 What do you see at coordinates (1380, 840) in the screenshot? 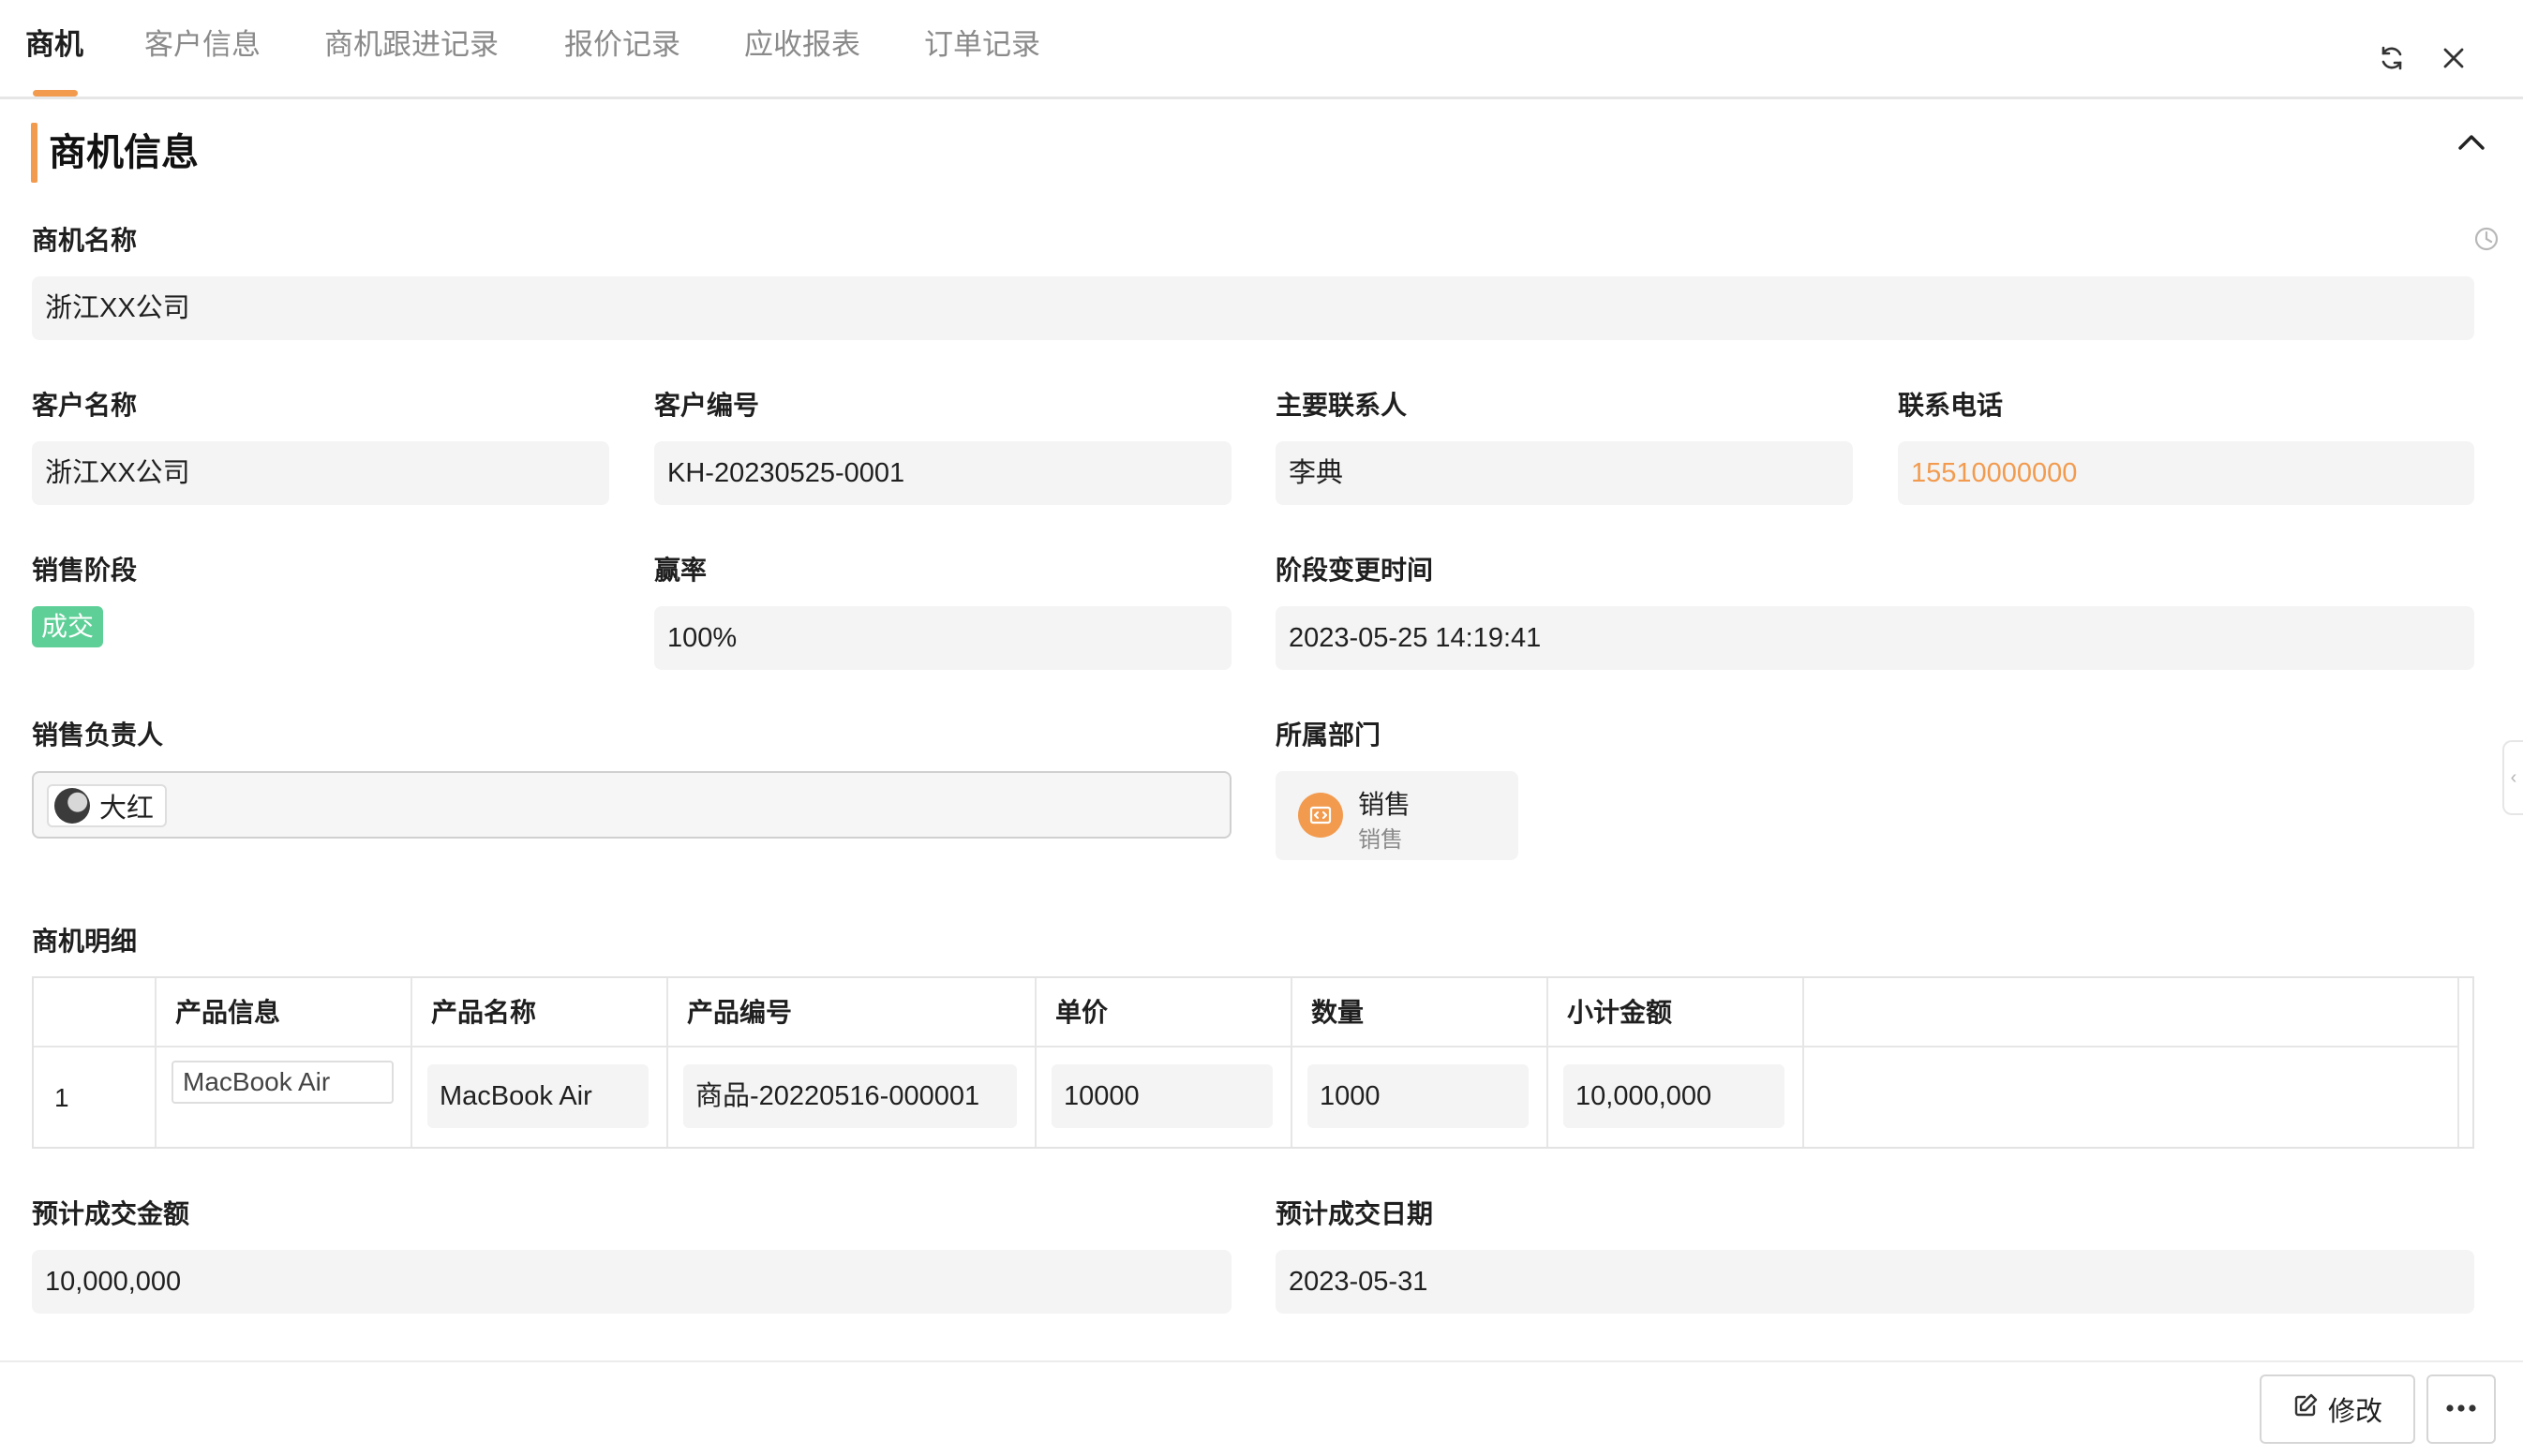
I see `department-subtitle: 销售` at bounding box center [1380, 840].